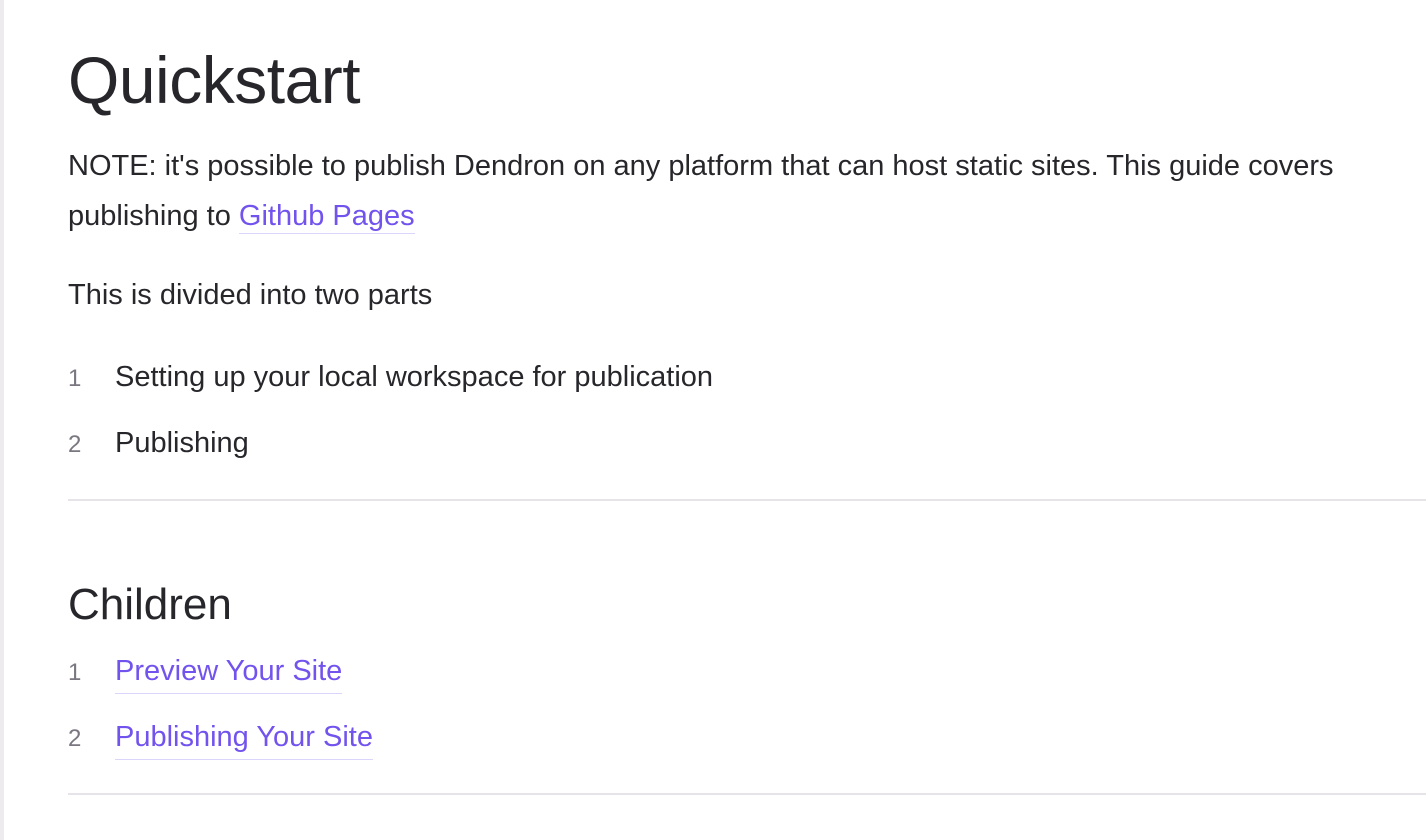  I want to click on note-line-2-text: publishing to, so click(153, 216).